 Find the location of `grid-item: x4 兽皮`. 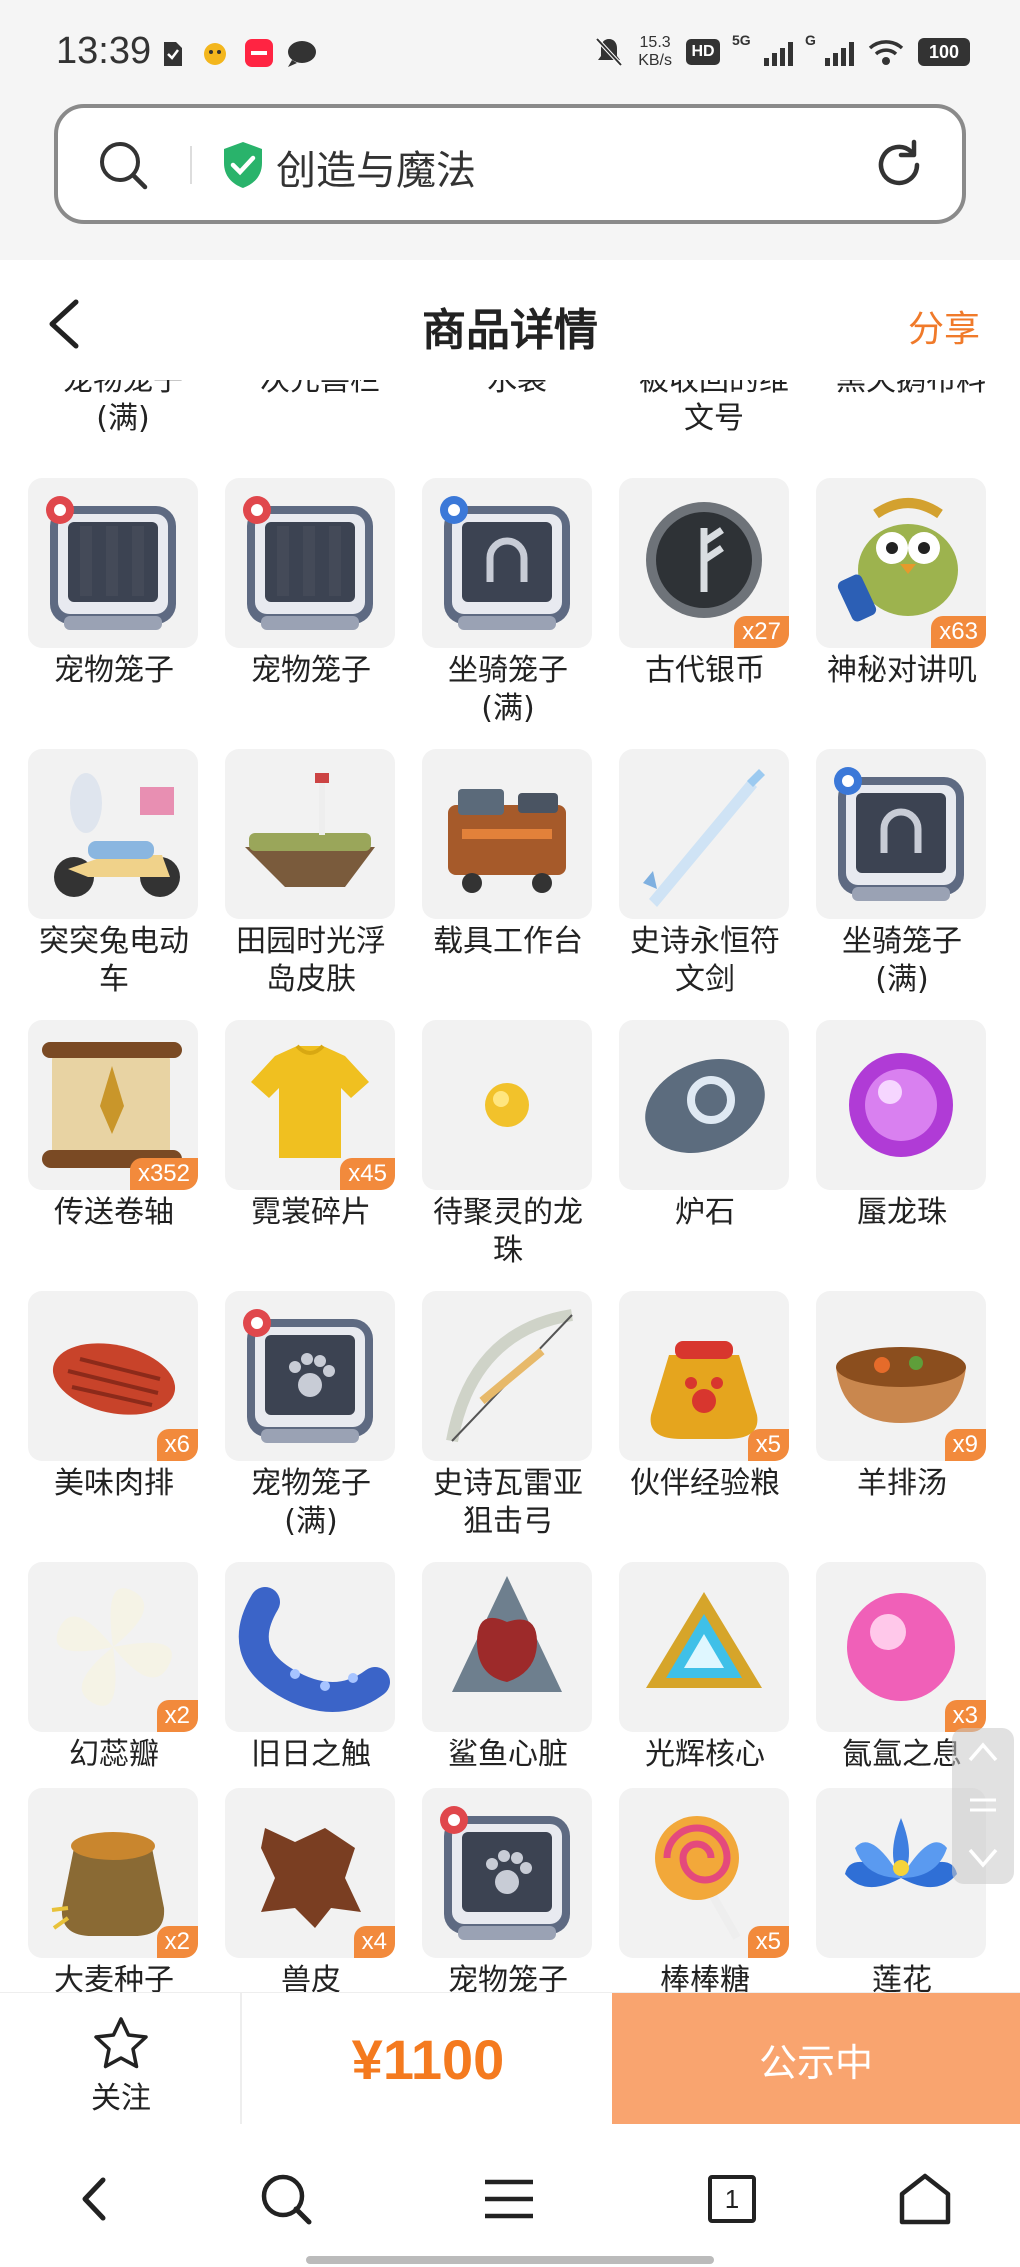

grid-item: x4 兽皮 is located at coordinates (306, 1890).